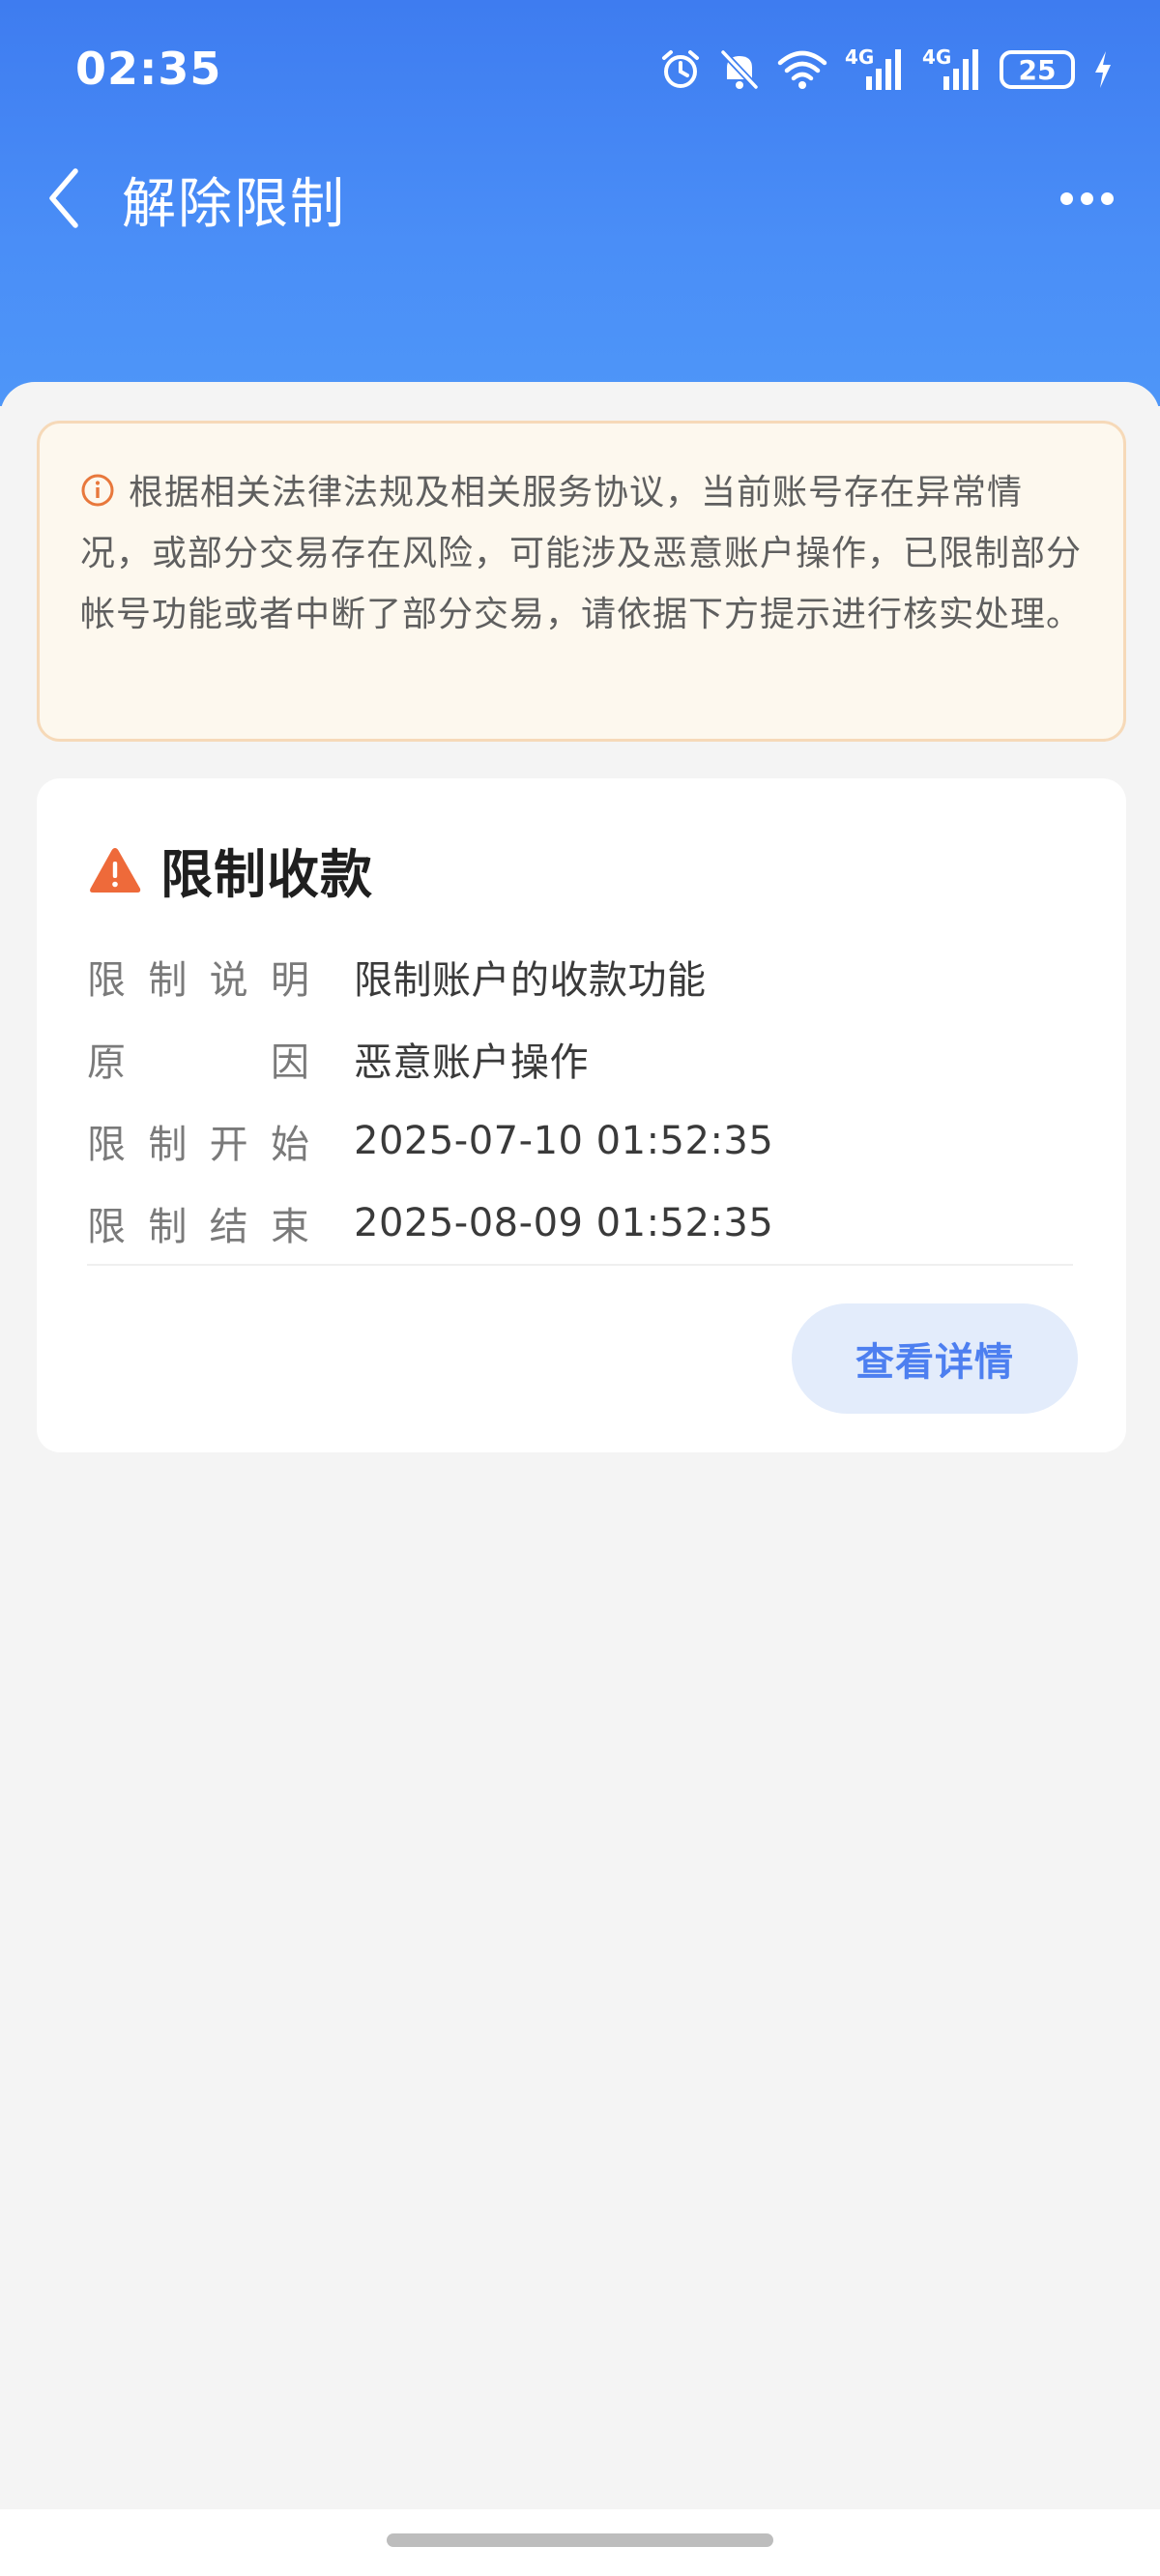  Describe the element at coordinates (802, 69) in the screenshot. I see `wifi-icon` at that location.